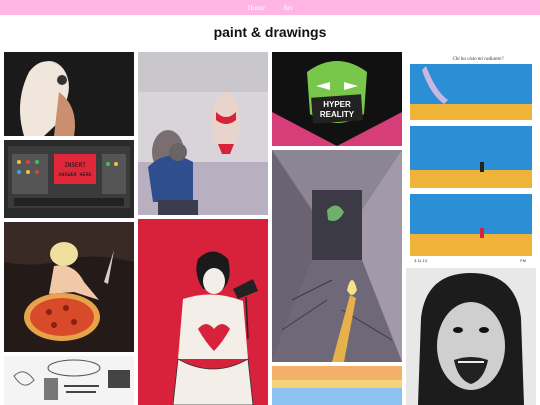 This screenshot has height=405, width=540. I want to click on artwork-pastel-sky, so click(337, 385).